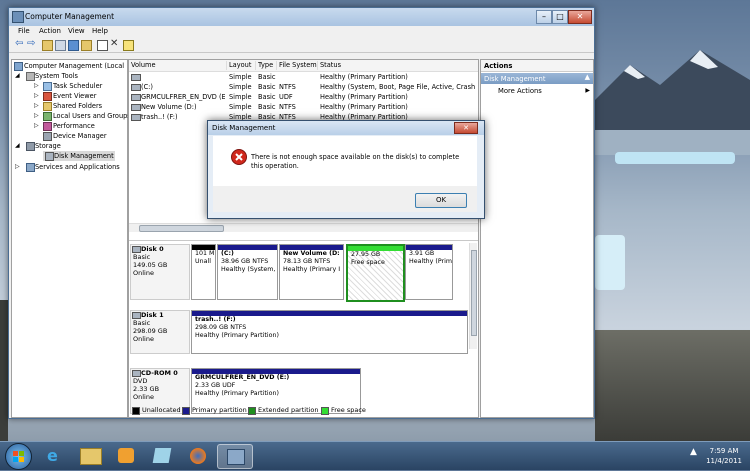 This screenshot has height=471, width=750. What do you see at coordinates (396, 65) in the screenshot?
I see `column-status: Status` at bounding box center [396, 65].